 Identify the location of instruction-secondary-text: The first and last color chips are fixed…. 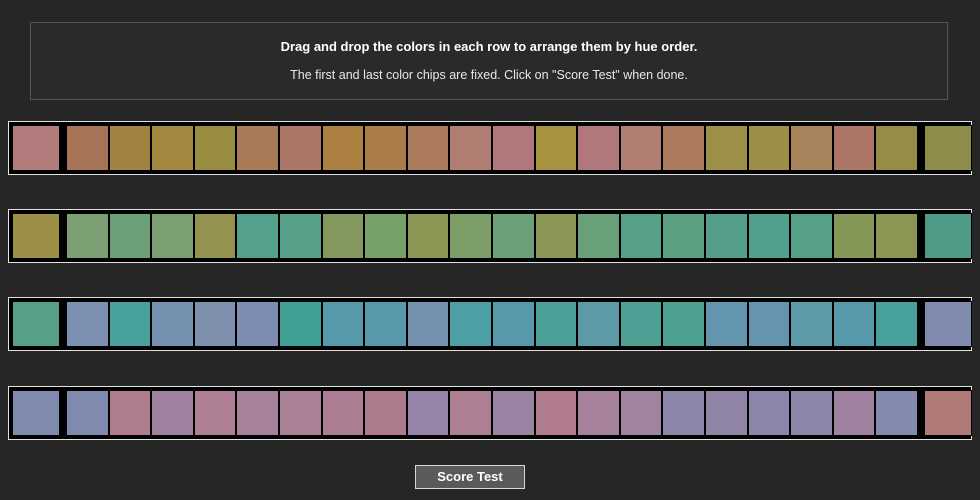
(489, 75).